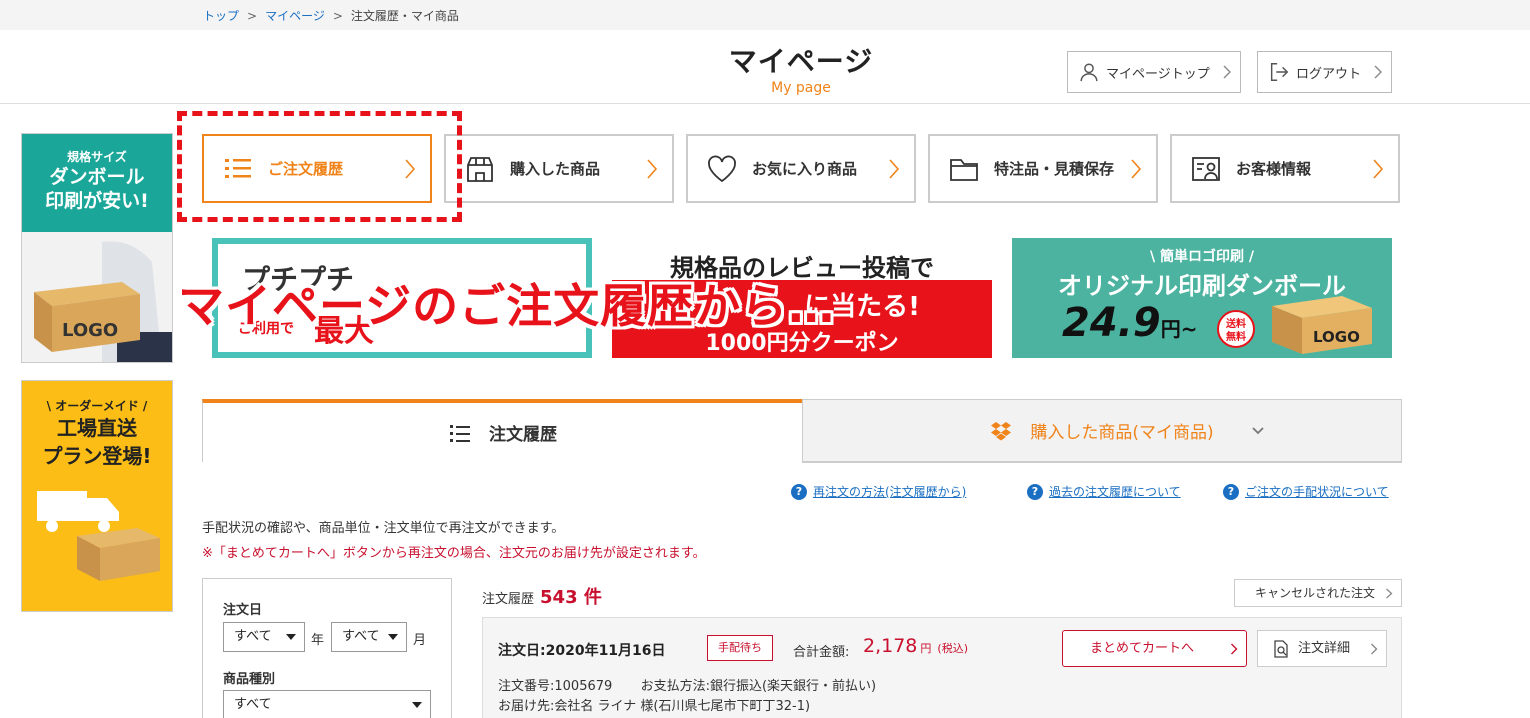 The height and width of the screenshot is (718, 1530). I want to click on logout-button: ログアウト, so click(1324, 72).